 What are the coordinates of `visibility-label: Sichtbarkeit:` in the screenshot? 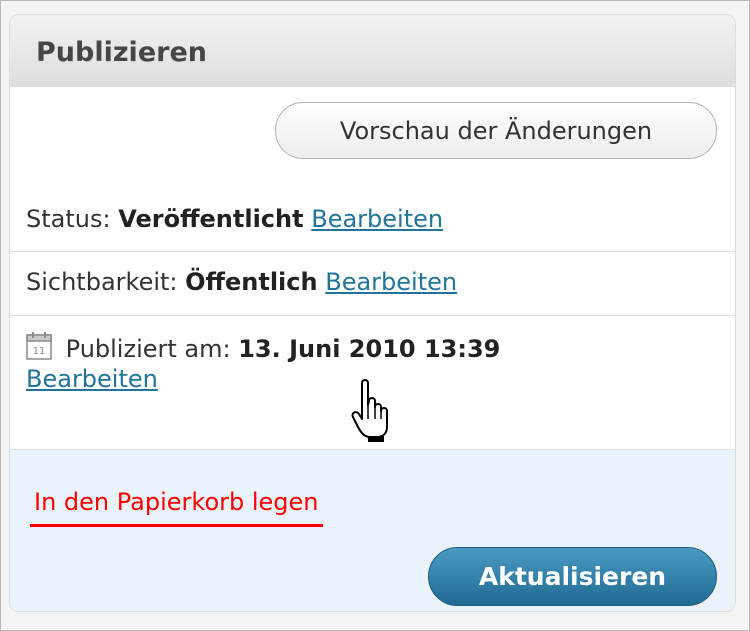 It's located at (102, 282).